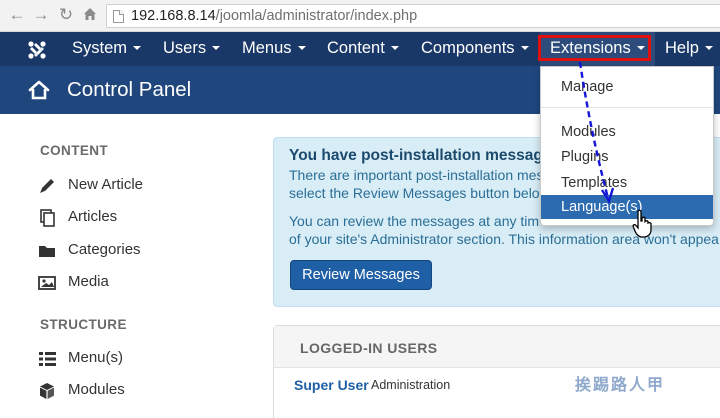 This screenshot has width=720, height=418. I want to click on menu-content: Content, so click(363, 49).